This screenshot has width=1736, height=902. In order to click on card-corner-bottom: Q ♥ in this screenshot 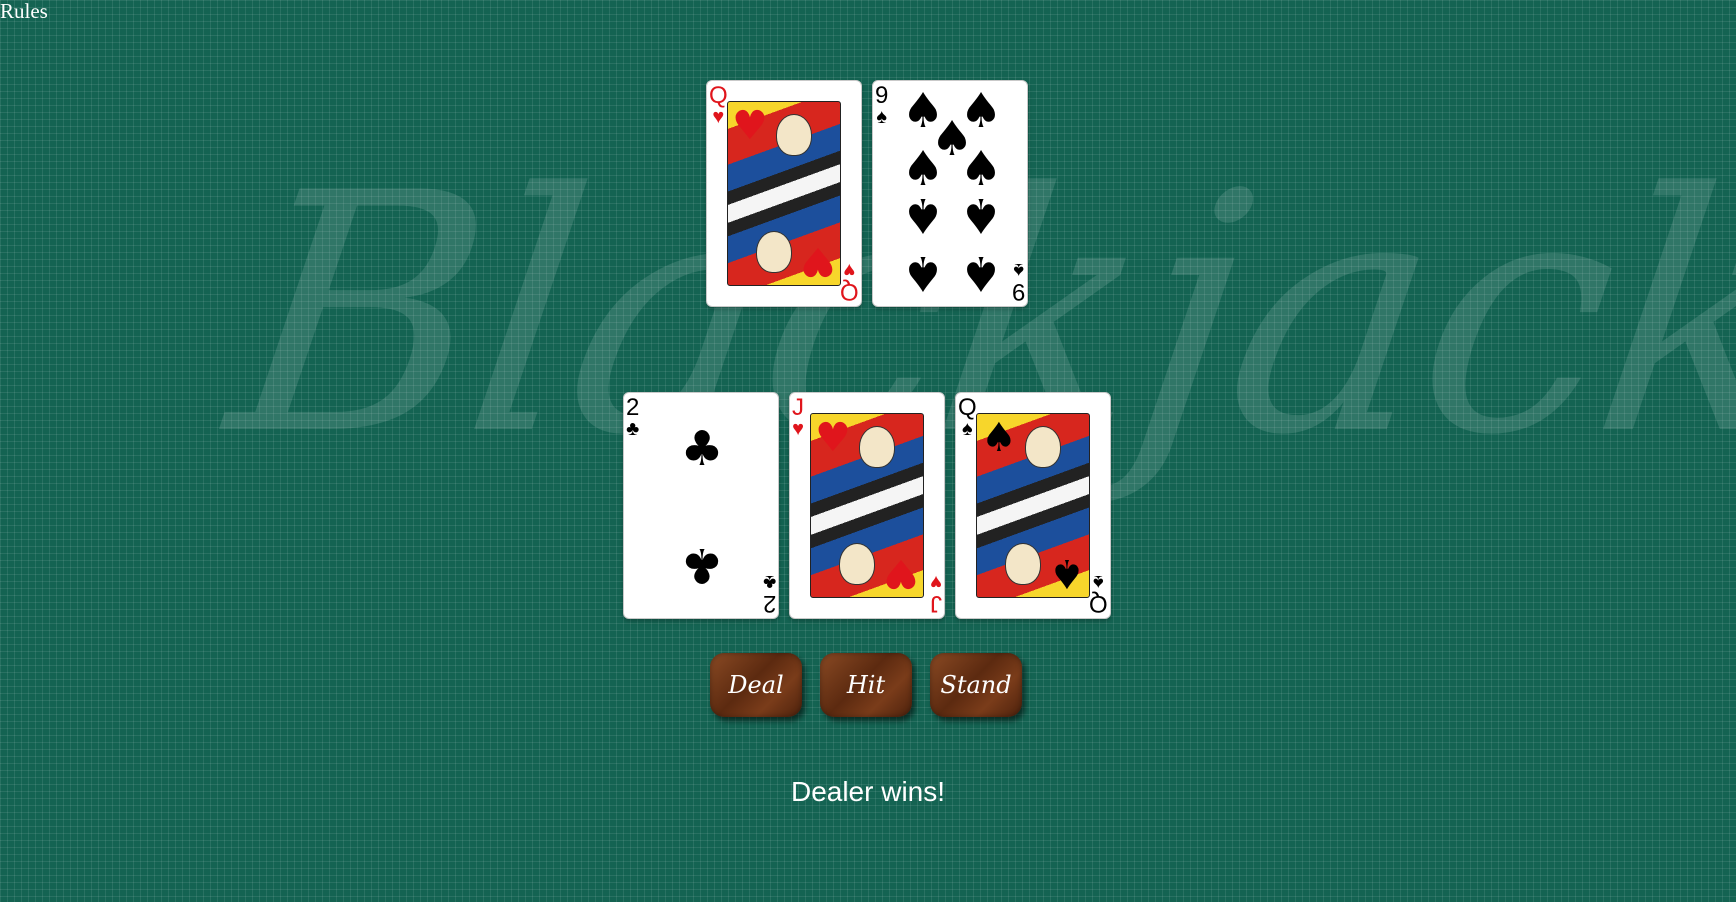, I will do `click(849, 282)`.